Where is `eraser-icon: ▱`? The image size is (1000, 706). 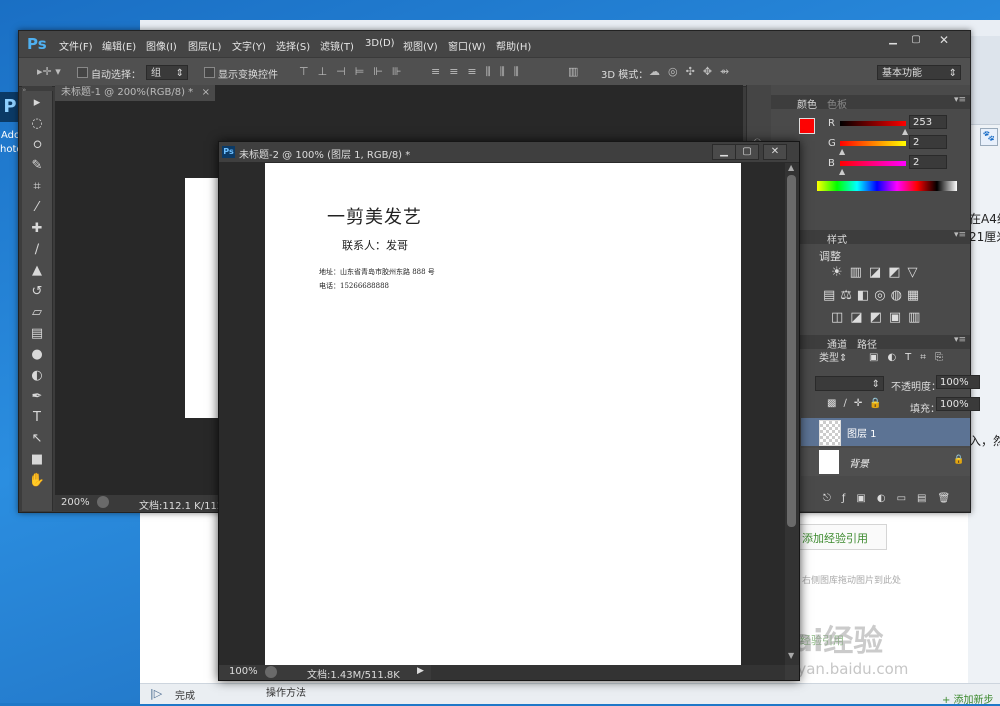
eraser-icon: ▱ is located at coordinates (37, 312).